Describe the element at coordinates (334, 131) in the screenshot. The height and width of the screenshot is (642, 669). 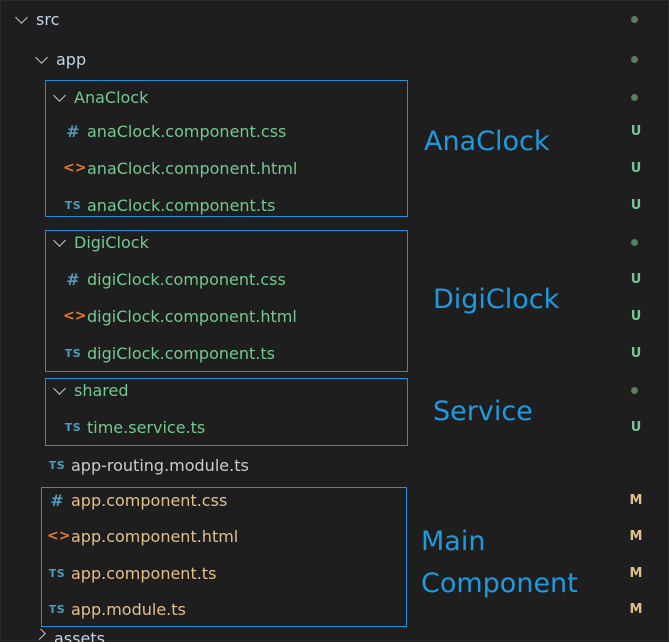
I see `file-anaclock-css: # anaClock.component.css U` at that location.